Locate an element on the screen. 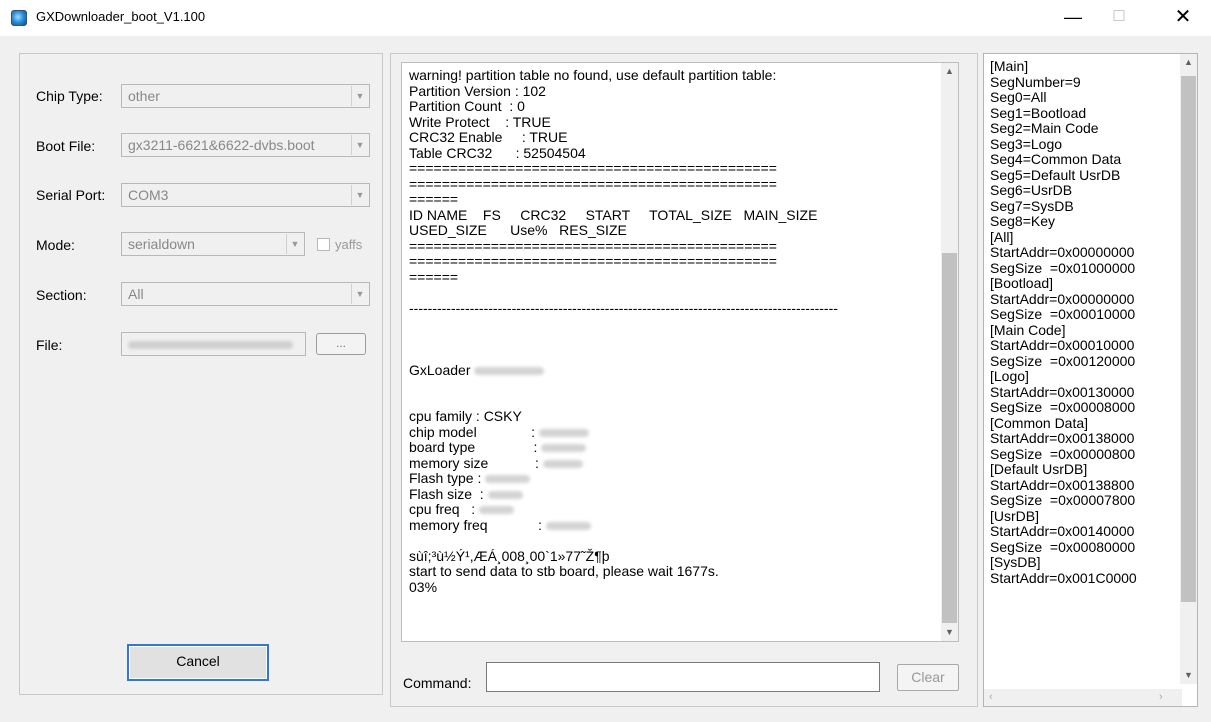 The width and height of the screenshot is (1211, 722). mode-label: Mode: is located at coordinates (55, 245).